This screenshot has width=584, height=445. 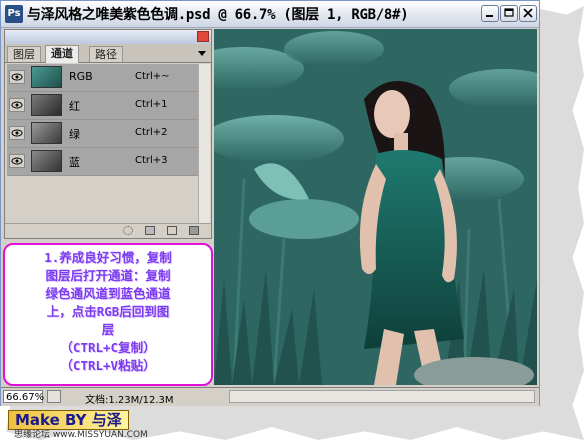 I want to click on palette-scrollbar, so click(x=204, y=145).